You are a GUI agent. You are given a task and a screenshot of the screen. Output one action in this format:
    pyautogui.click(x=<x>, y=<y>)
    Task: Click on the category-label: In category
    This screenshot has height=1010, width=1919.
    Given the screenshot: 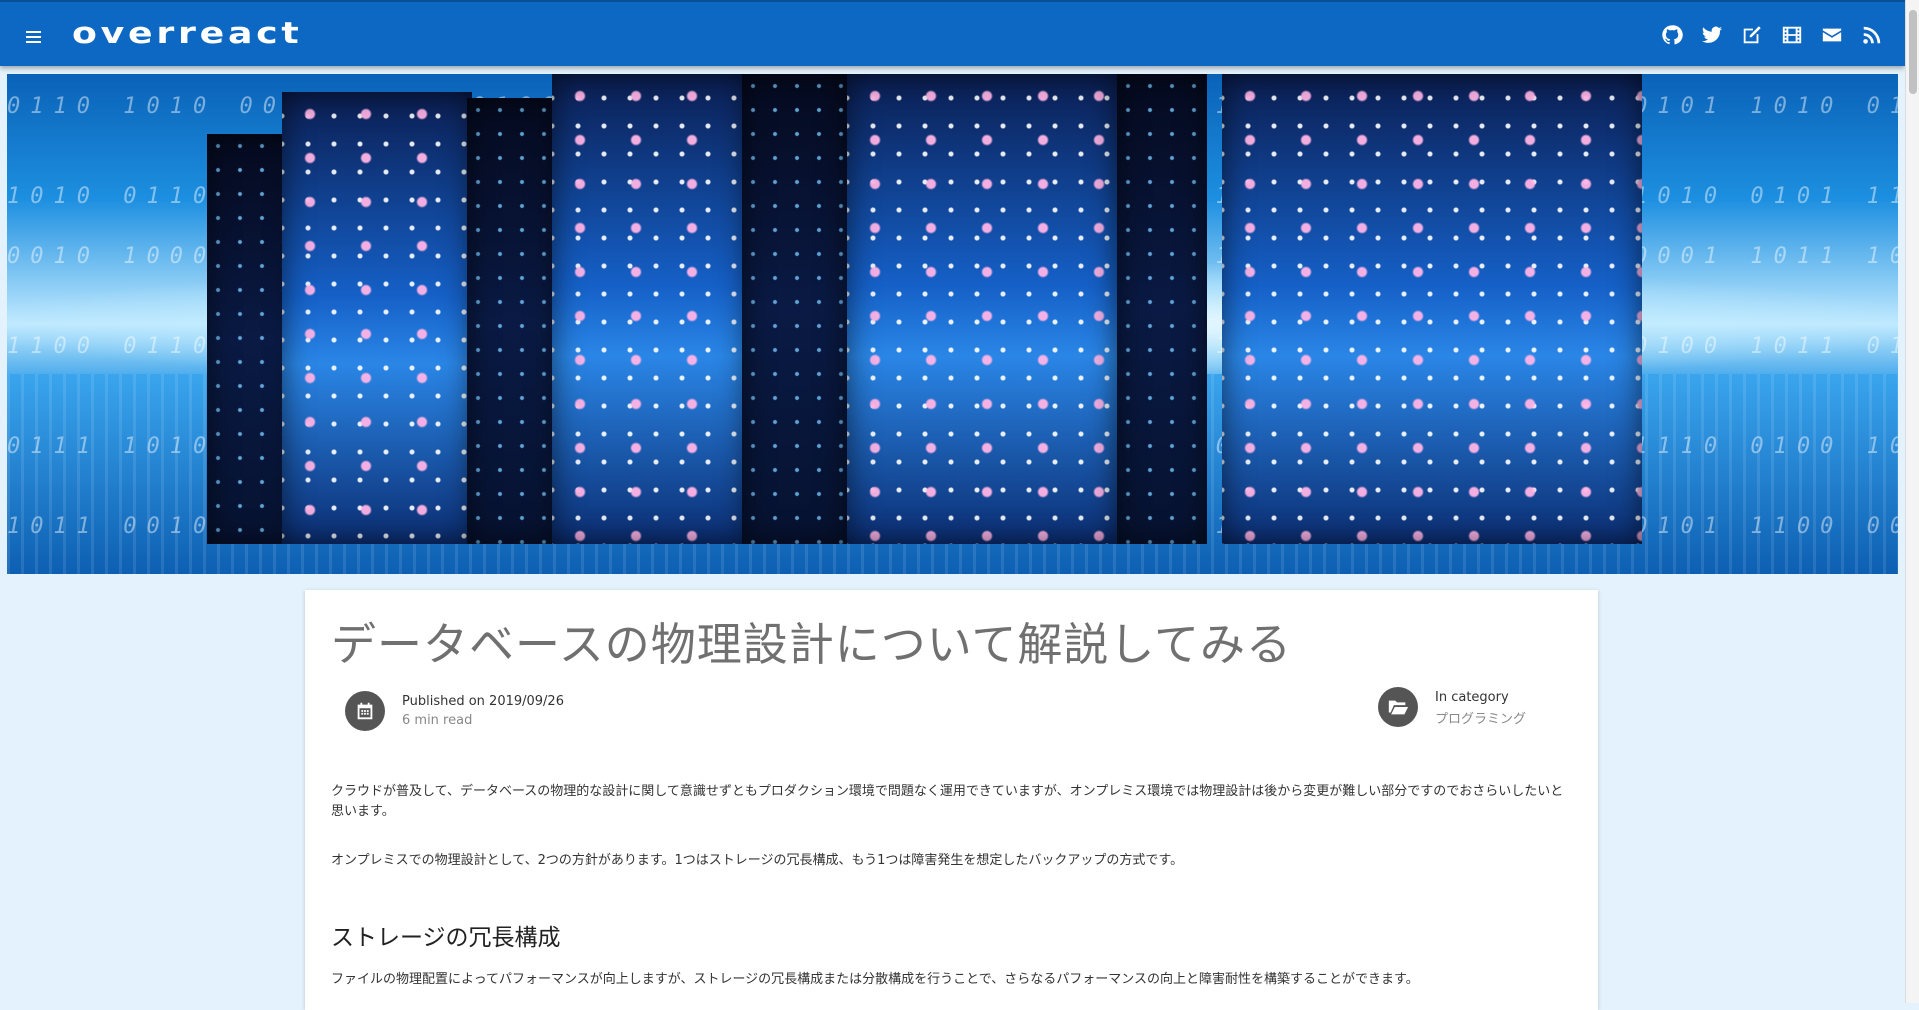 What is the action you would take?
    pyautogui.click(x=1472, y=697)
    